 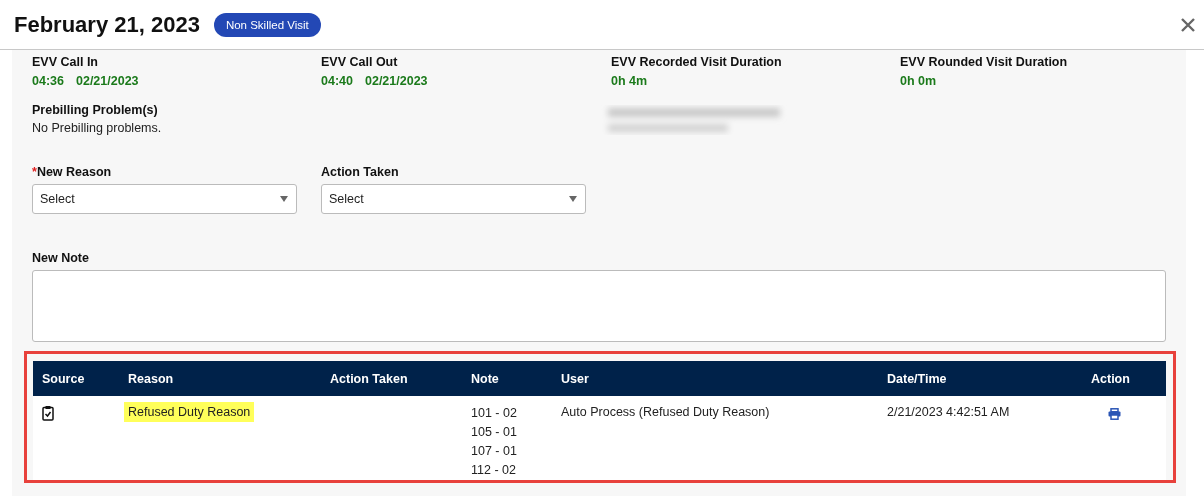 I want to click on field-label: New Note, so click(x=61, y=258).